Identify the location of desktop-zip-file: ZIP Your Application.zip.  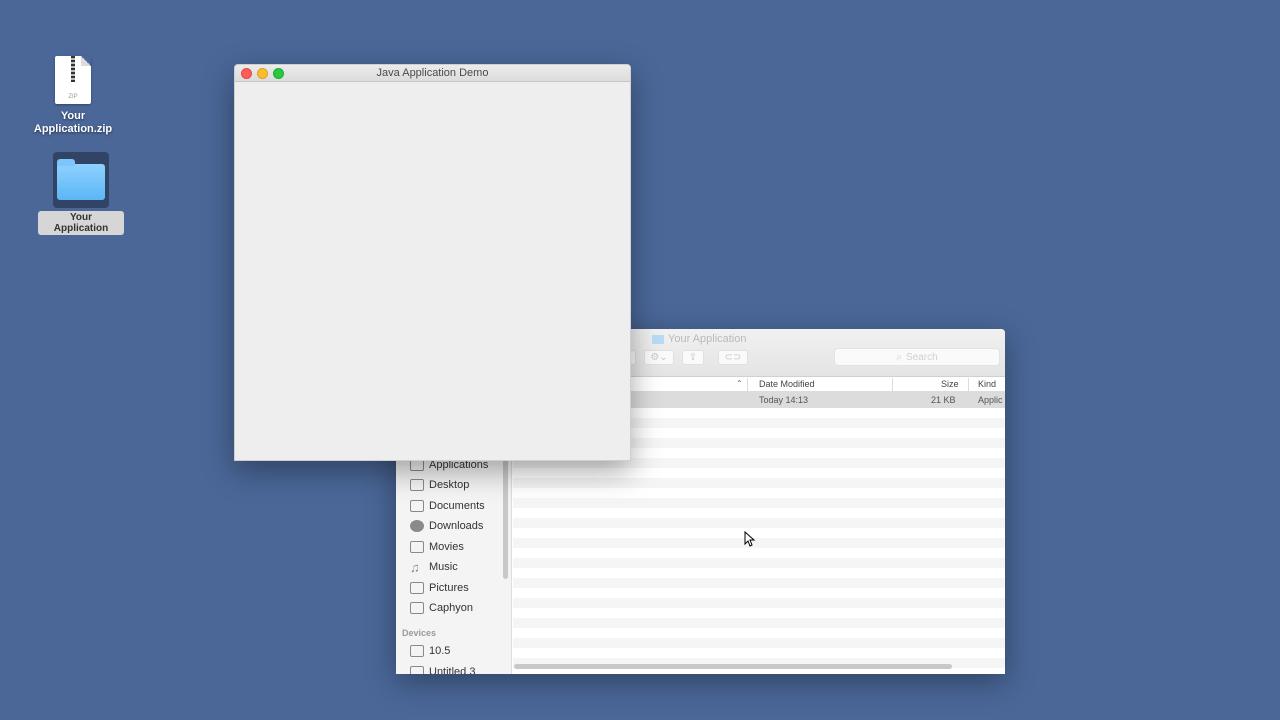
(73, 96).